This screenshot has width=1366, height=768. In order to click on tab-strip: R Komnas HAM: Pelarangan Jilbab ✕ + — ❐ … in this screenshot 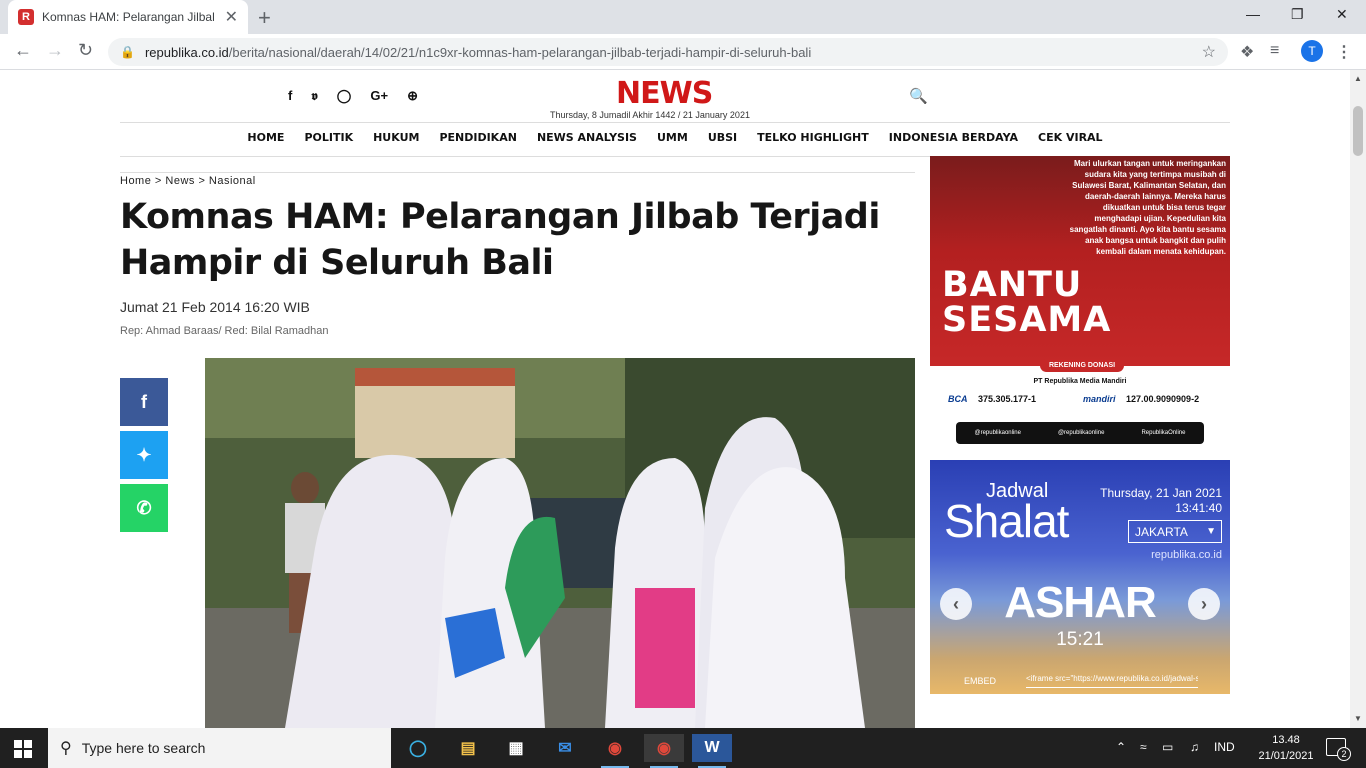, I will do `click(683, 17)`.